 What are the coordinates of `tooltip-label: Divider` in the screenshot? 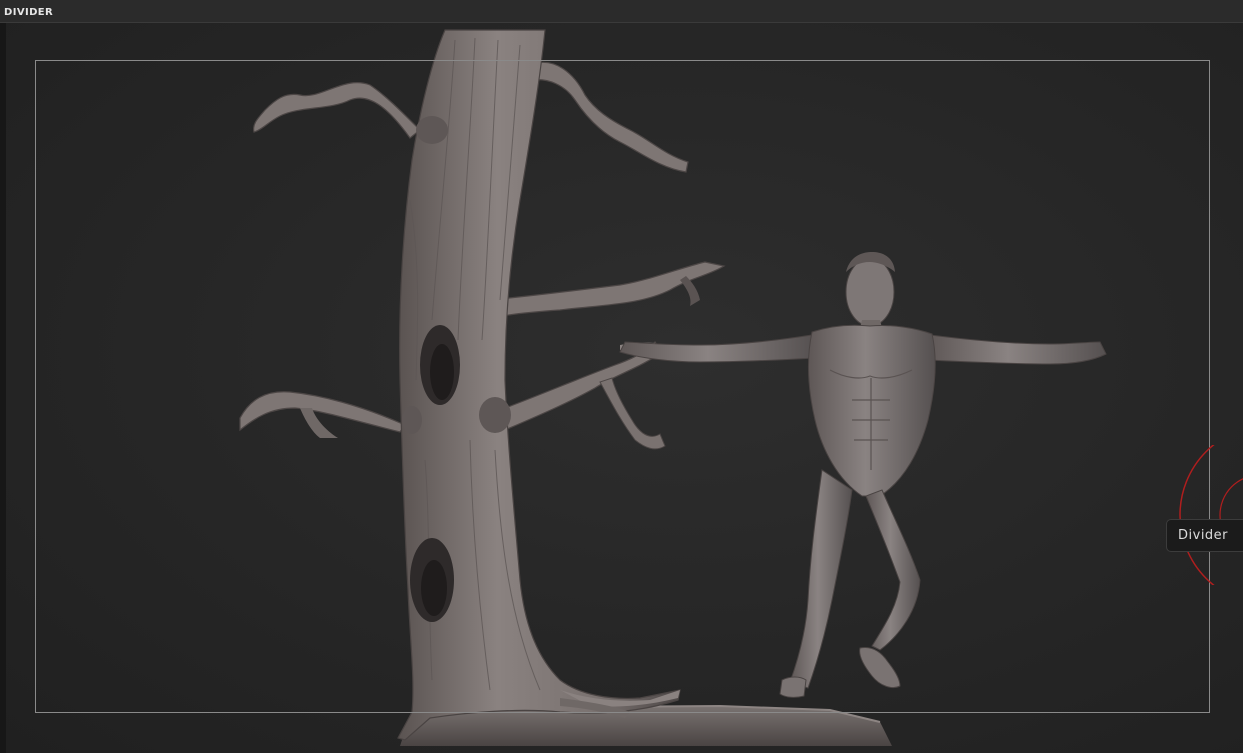 It's located at (1203, 535).